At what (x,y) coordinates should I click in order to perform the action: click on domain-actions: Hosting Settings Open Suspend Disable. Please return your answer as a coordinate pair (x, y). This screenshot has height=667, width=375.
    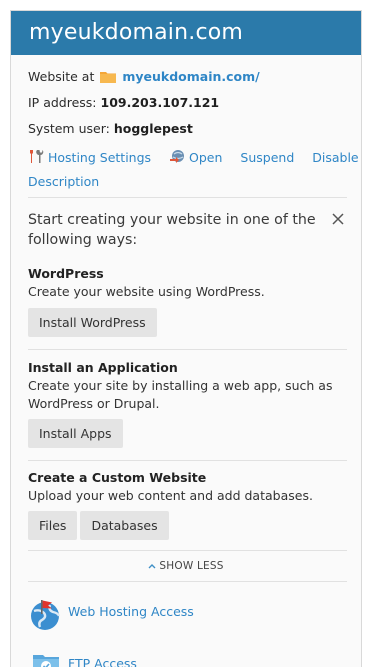
    Looking at the image, I should click on (194, 157).